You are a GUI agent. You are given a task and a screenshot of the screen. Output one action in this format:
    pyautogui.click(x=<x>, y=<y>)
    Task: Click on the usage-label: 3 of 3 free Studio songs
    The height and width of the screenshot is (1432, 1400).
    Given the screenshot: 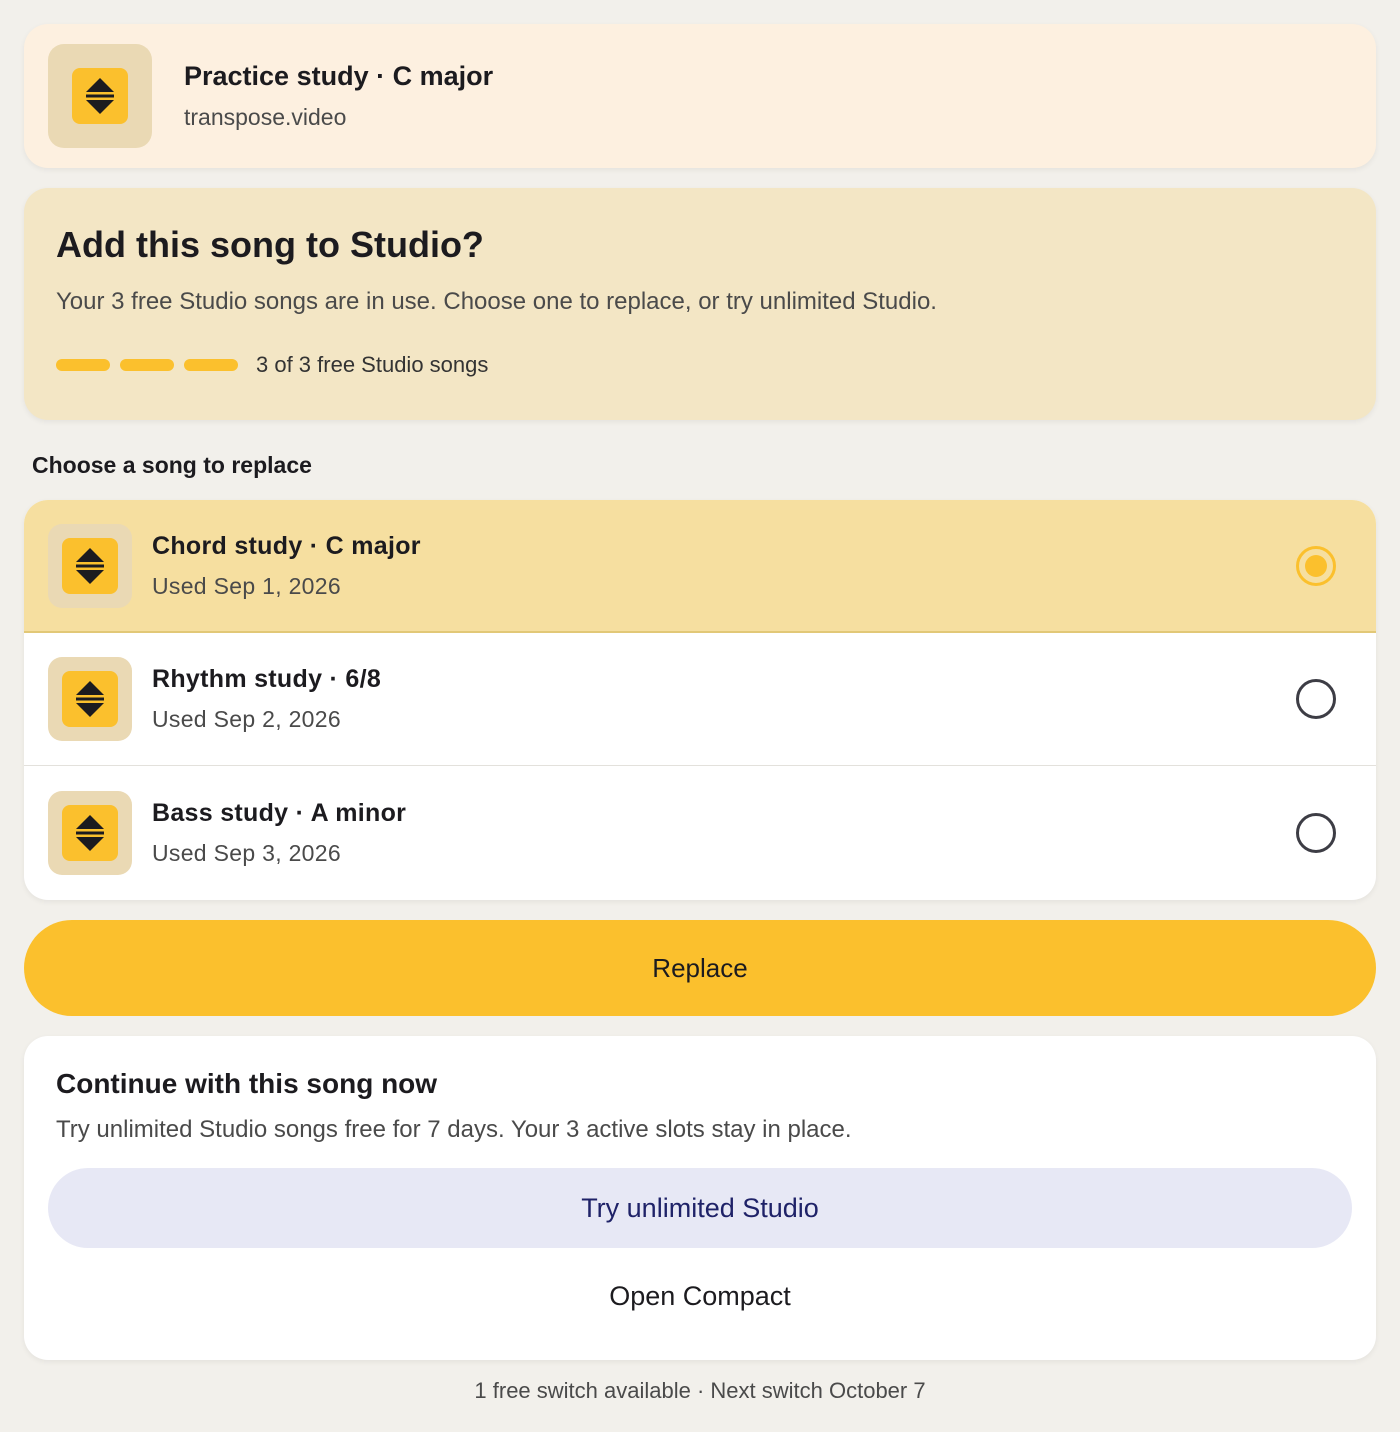 What is the action you would take?
    pyautogui.click(x=372, y=364)
    